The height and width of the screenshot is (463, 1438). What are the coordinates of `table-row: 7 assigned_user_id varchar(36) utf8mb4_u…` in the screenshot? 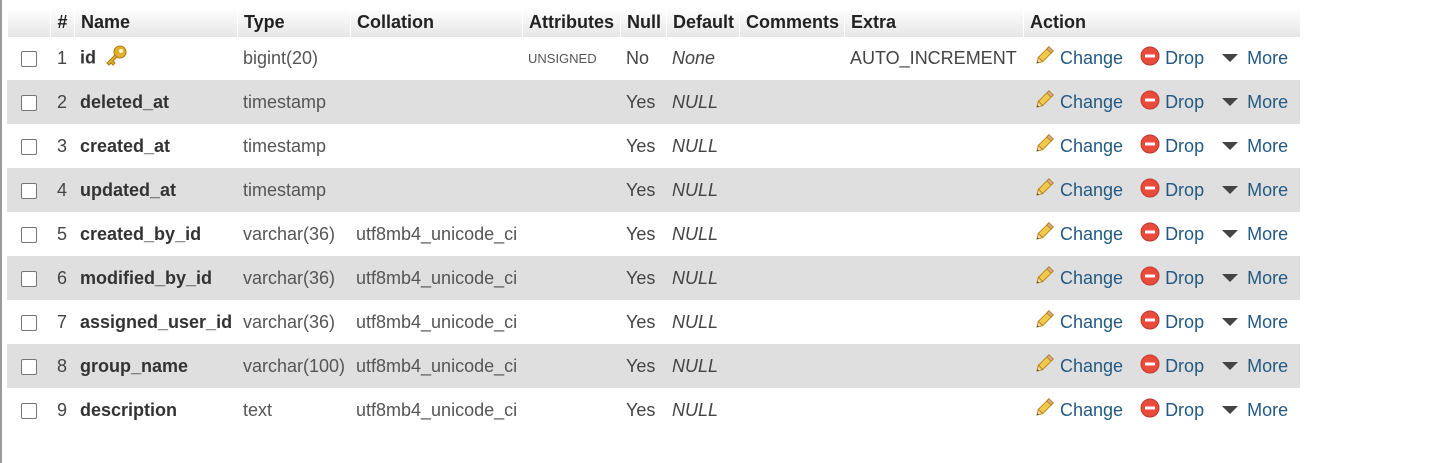 It's located at (653, 322).